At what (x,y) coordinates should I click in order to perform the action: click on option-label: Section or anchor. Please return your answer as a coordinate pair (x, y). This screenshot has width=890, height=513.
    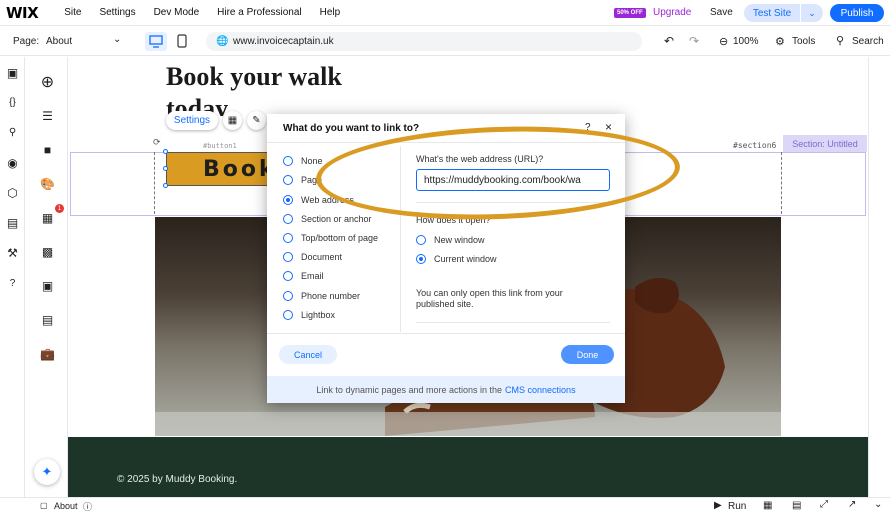
    Looking at the image, I should click on (336, 219).